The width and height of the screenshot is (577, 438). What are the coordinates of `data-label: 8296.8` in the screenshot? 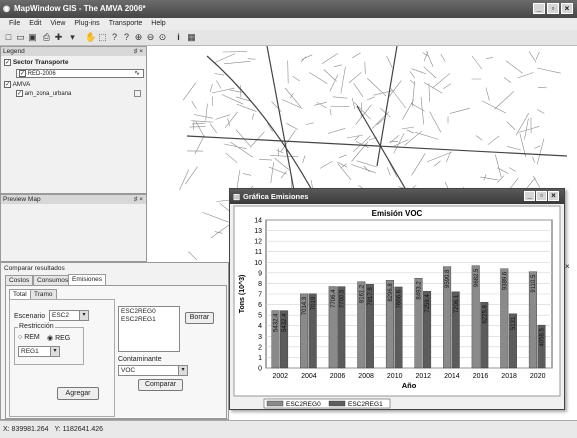 It's located at (391, 292).